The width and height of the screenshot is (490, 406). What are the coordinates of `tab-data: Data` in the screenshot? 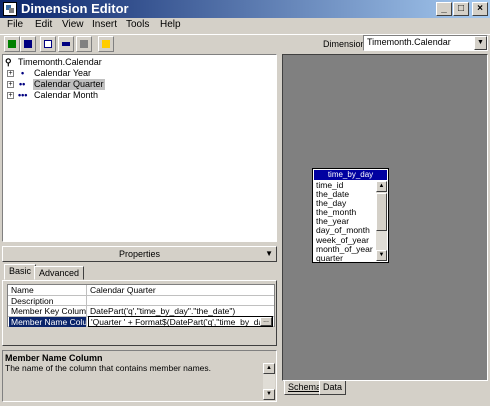 It's located at (333, 388).